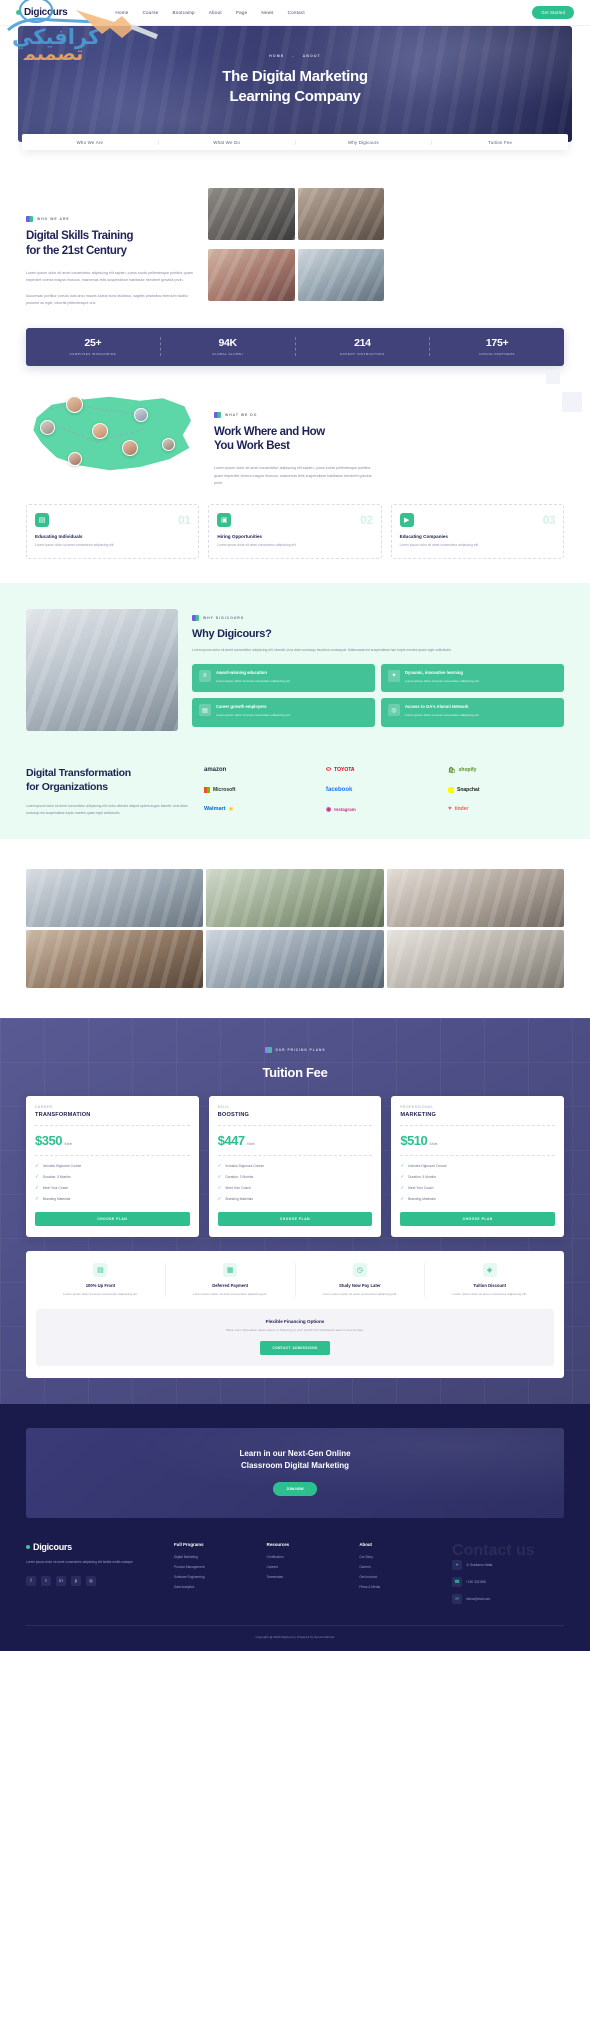 This screenshot has height=2039, width=590. What do you see at coordinates (399, 1557) in the screenshot?
I see `footer-link: Our Story` at bounding box center [399, 1557].